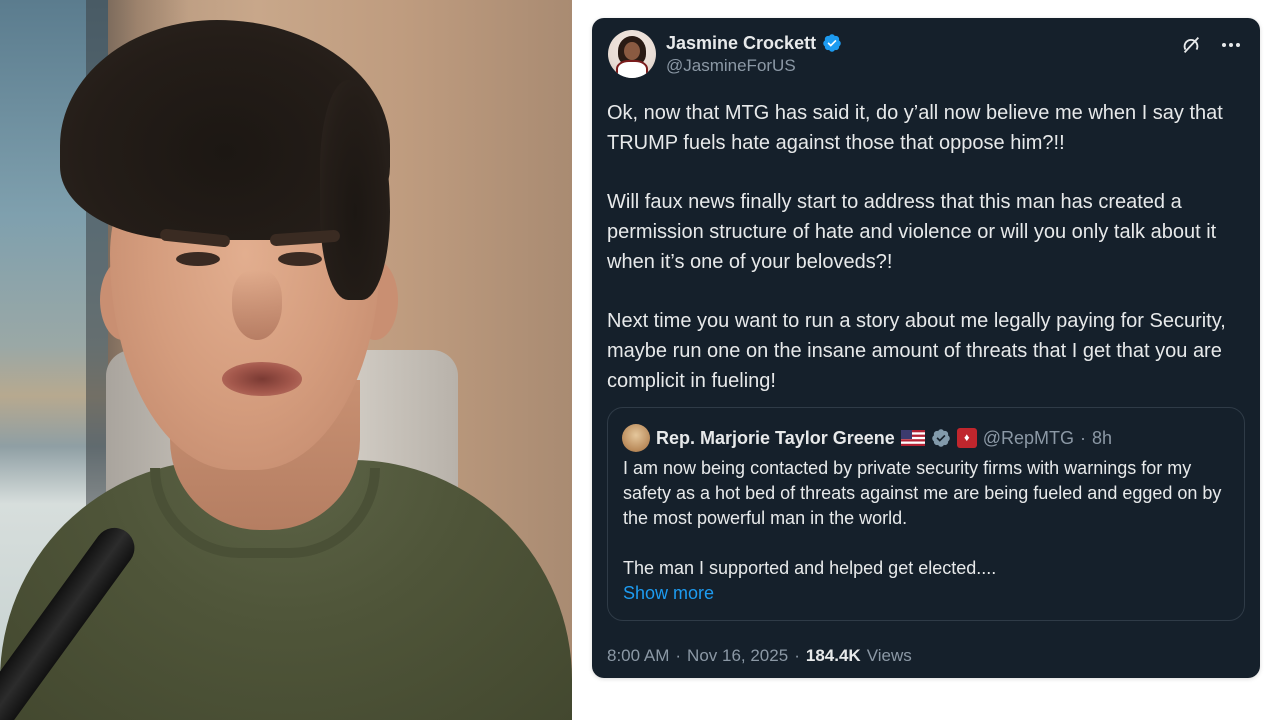 Image resolution: width=1280 pixels, height=720 pixels. Describe the element at coordinates (833, 655) in the screenshot. I see `views-count: 184.4K` at that location.